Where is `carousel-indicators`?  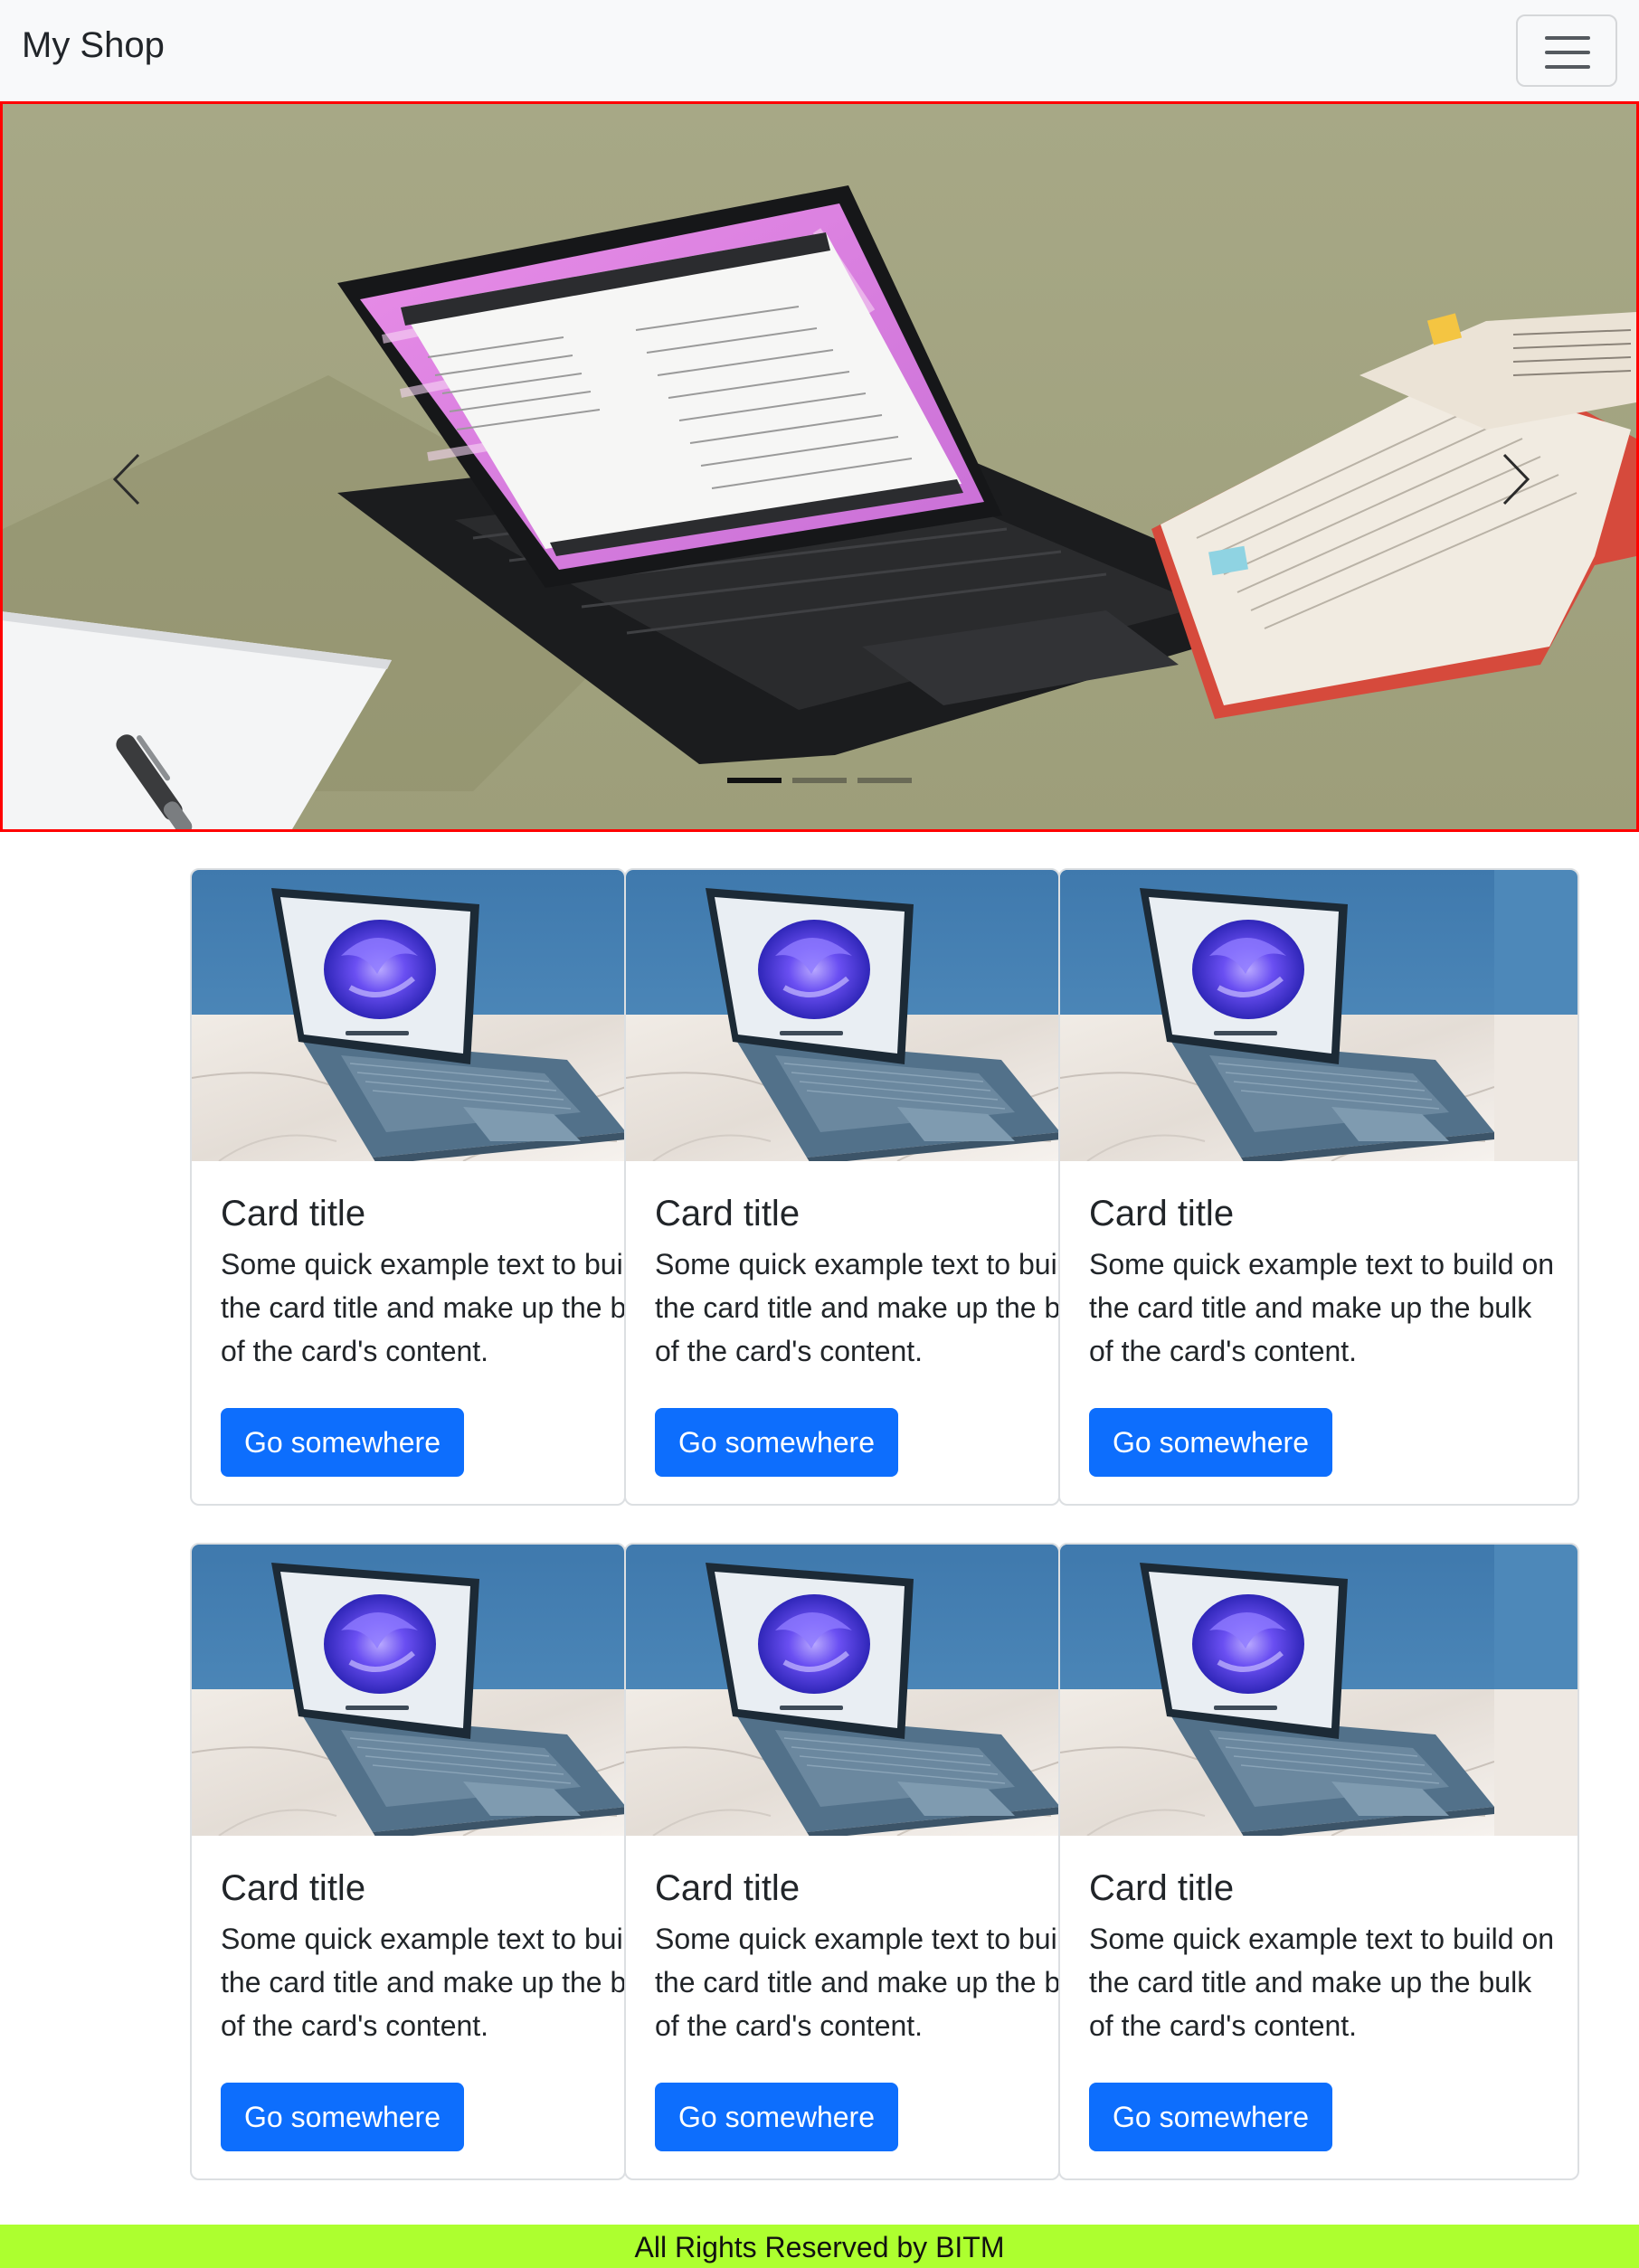
carousel-indicators is located at coordinates (820, 780).